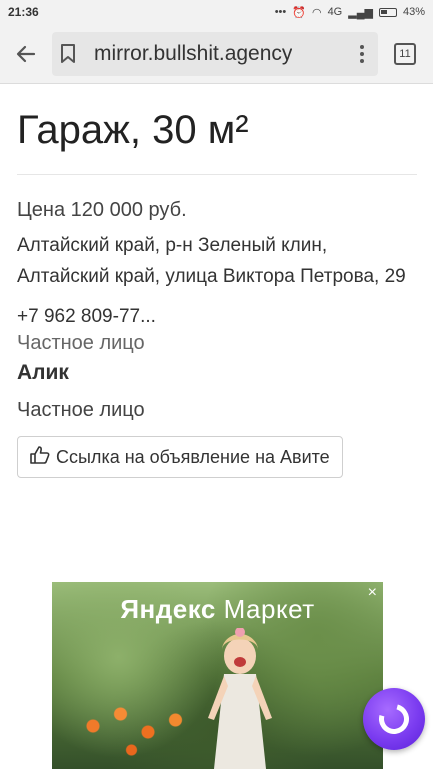 The width and height of the screenshot is (433, 769). I want to click on alarm-icon: ⏰, so click(299, 12).